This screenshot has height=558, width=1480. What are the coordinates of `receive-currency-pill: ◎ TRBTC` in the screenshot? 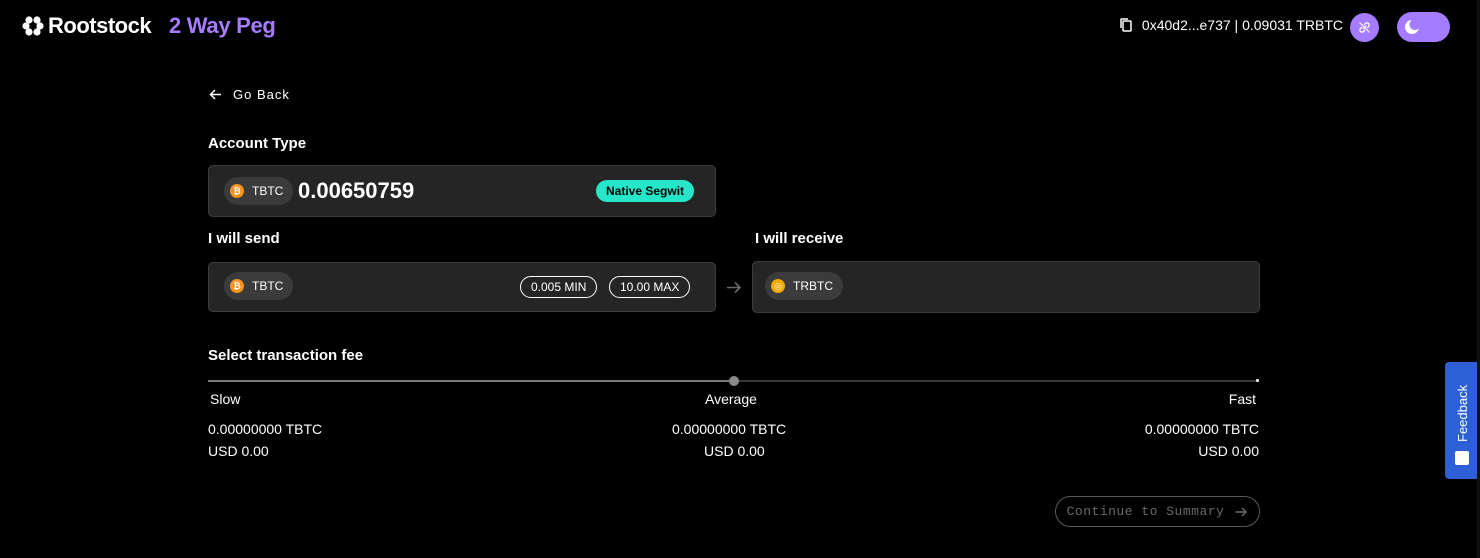 It's located at (804, 286).